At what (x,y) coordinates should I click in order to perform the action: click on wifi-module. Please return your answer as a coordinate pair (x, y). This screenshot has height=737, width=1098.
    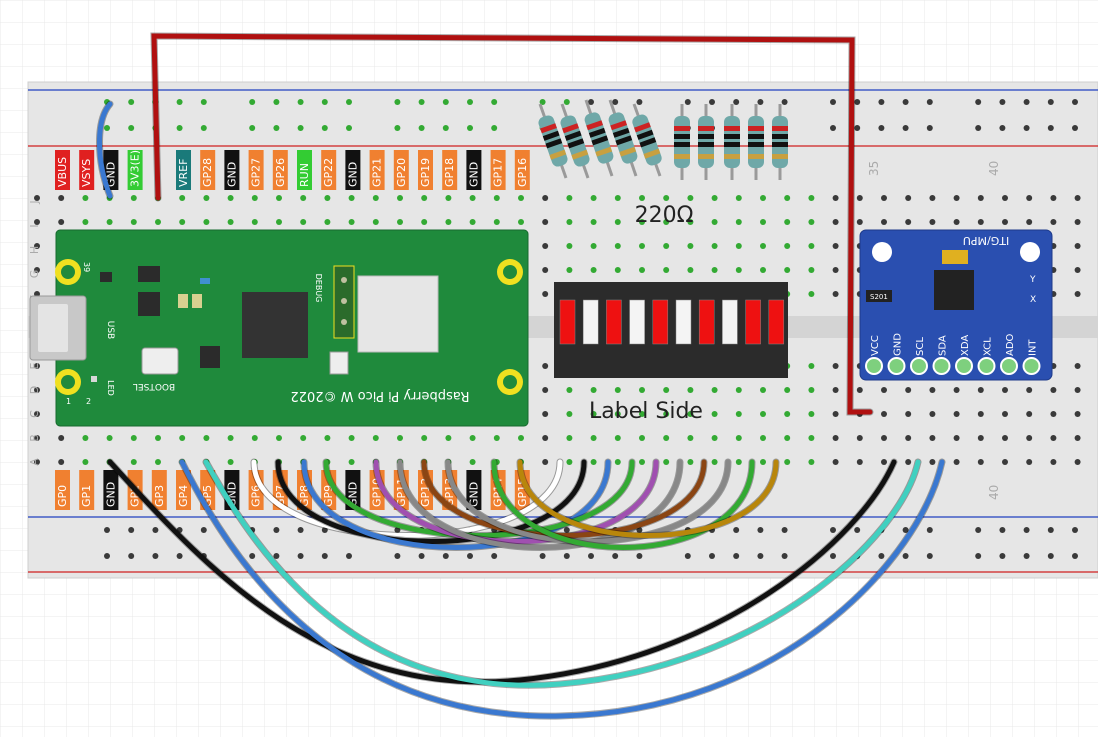
    Looking at the image, I should click on (398, 314).